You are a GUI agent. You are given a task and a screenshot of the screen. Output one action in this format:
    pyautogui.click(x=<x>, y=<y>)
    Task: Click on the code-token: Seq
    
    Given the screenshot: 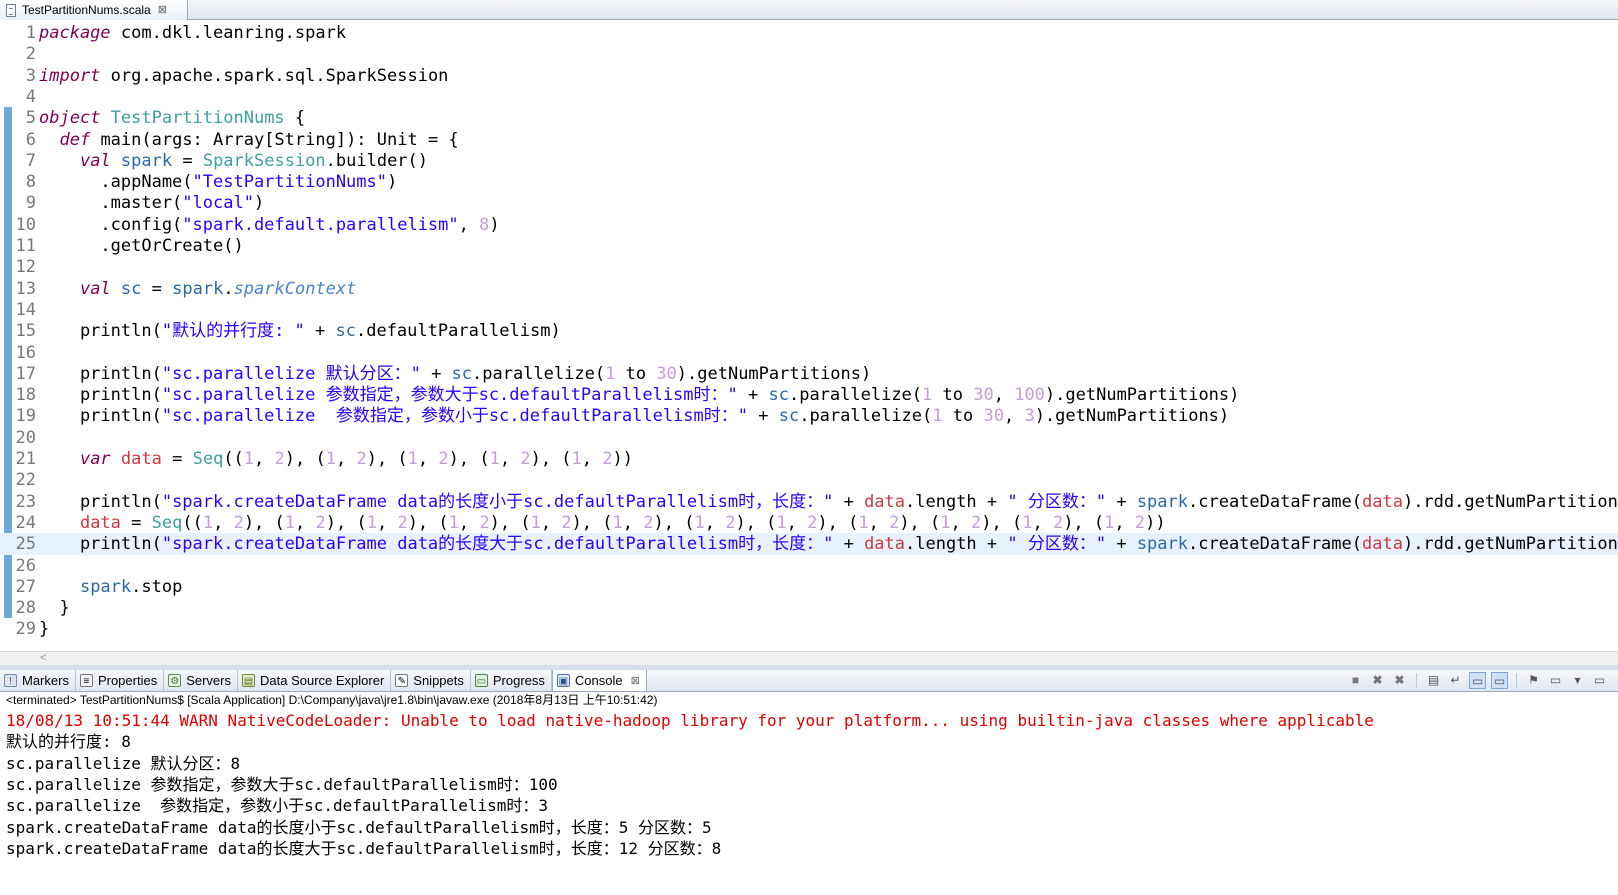 What is the action you would take?
    pyautogui.click(x=208, y=459)
    